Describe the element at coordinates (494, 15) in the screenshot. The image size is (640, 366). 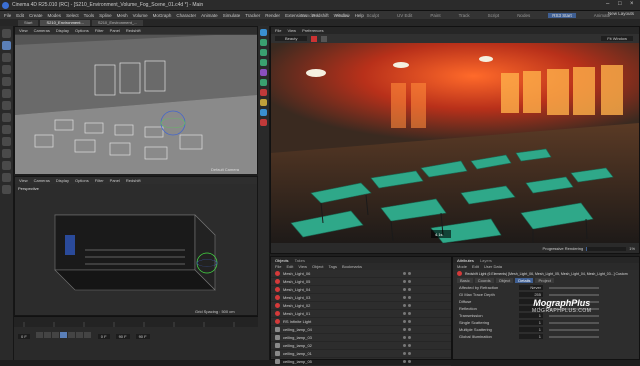
I see `layout-script: Script` at that location.